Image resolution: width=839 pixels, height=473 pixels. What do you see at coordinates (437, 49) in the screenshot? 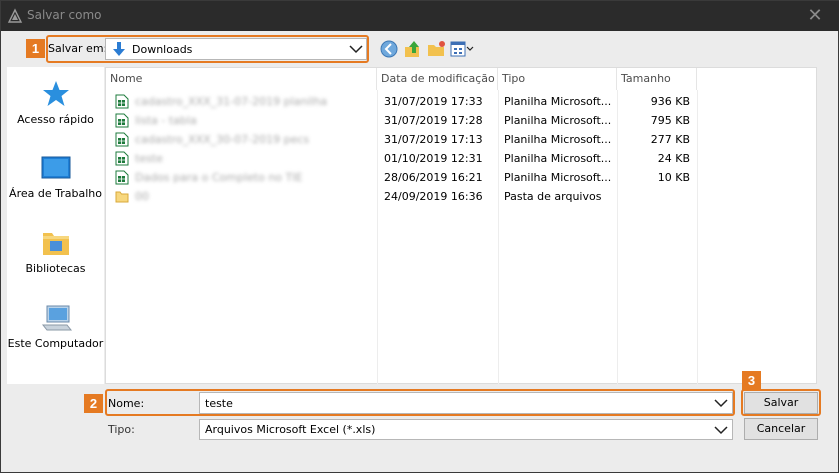
I see `new-folder-icon` at bounding box center [437, 49].